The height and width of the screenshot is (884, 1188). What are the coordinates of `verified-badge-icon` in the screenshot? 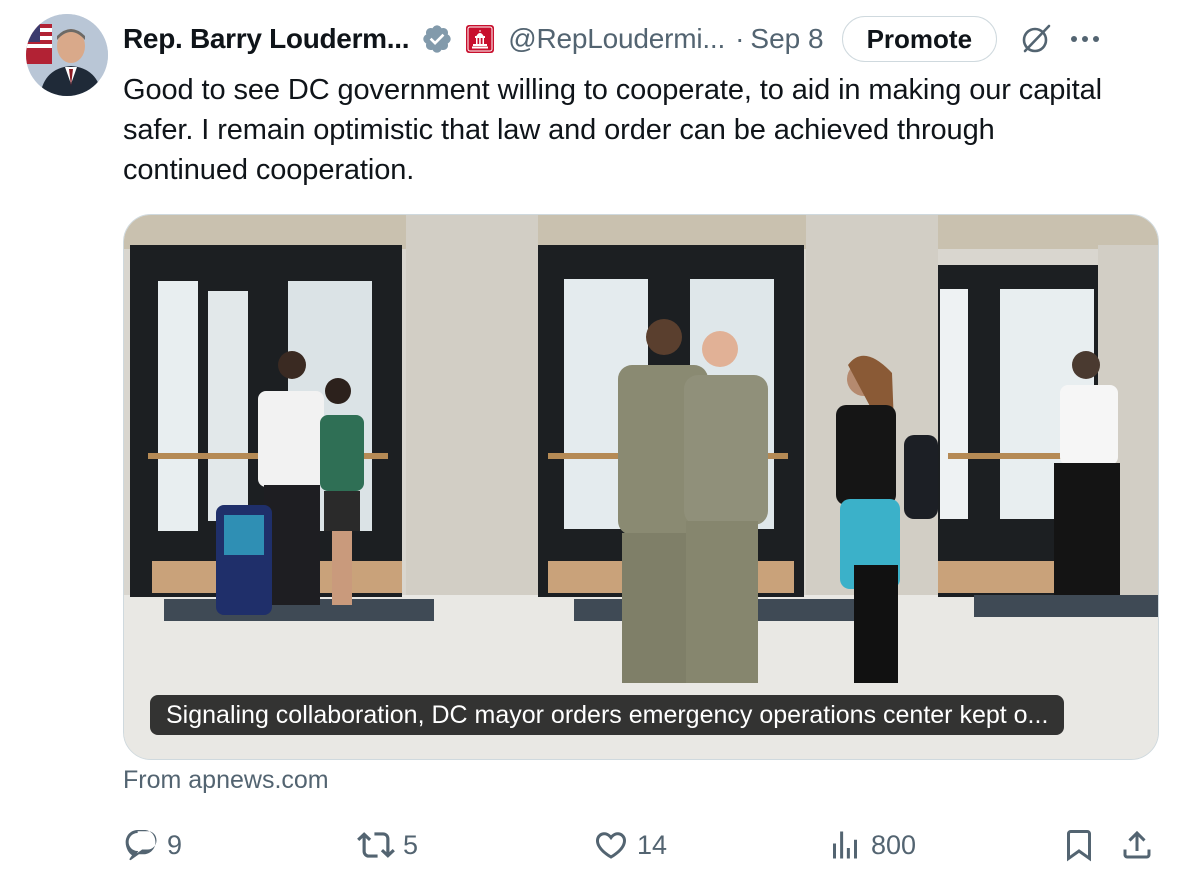 It's located at (437, 39).